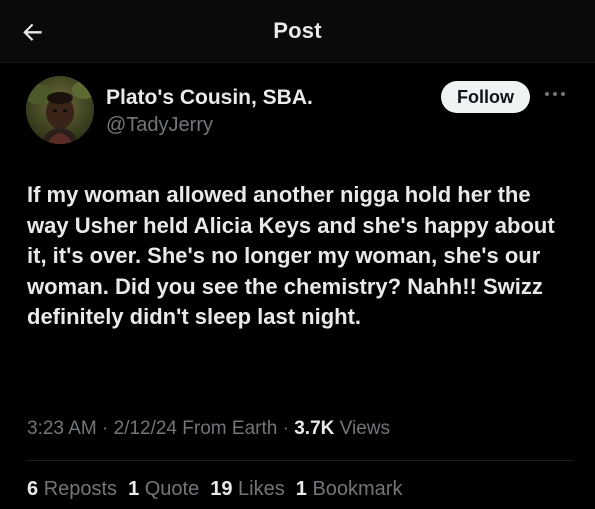  What do you see at coordinates (159, 125) in the screenshot?
I see `author-handle: @TadyJerry` at bounding box center [159, 125].